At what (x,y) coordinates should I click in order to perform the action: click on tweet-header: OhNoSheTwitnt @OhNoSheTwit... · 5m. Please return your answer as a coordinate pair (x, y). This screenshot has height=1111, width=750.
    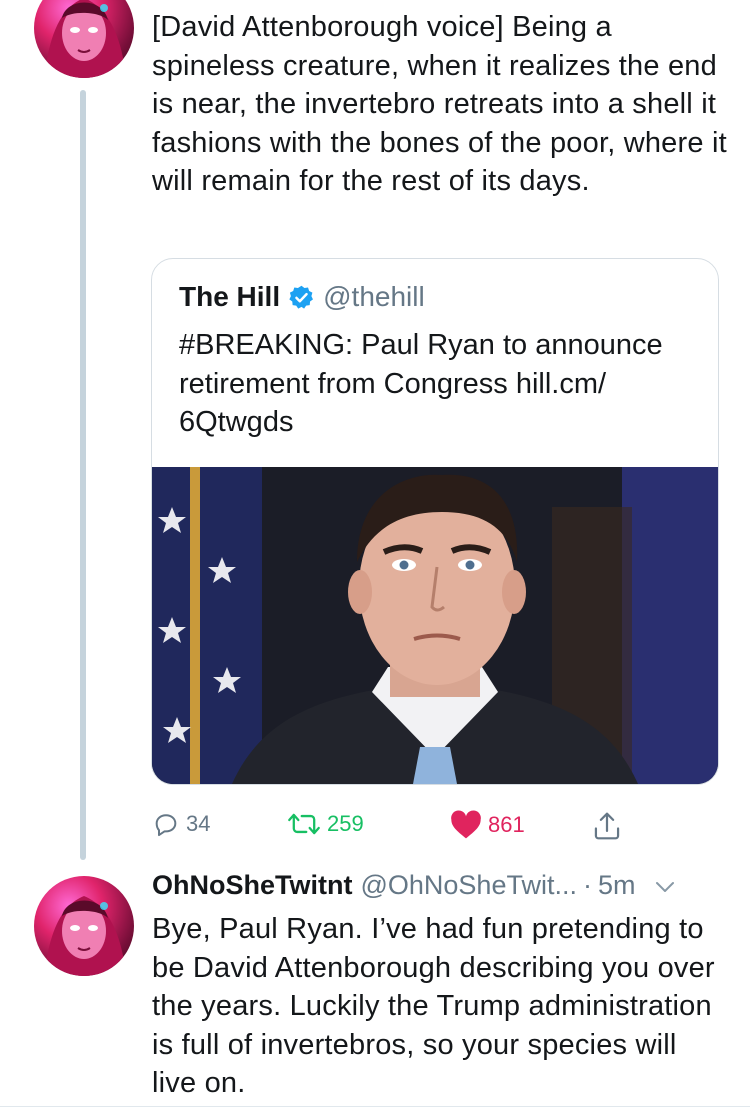
    Looking at the image, I should click on (442, 885).